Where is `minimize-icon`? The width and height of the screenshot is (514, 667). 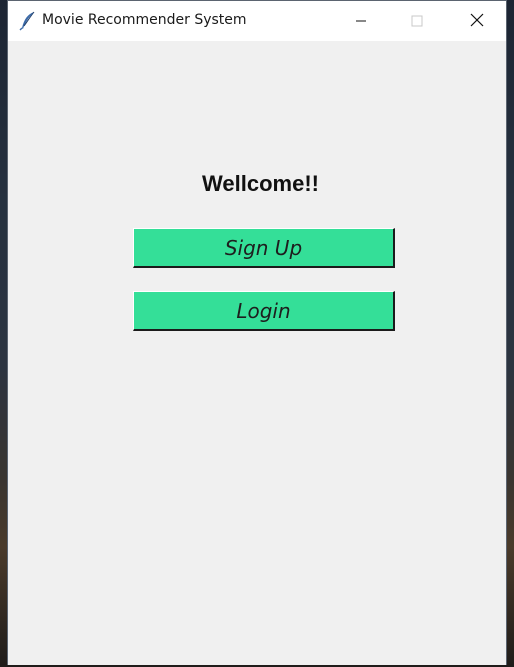
minimize-icon is located at coordinates (361, 21).